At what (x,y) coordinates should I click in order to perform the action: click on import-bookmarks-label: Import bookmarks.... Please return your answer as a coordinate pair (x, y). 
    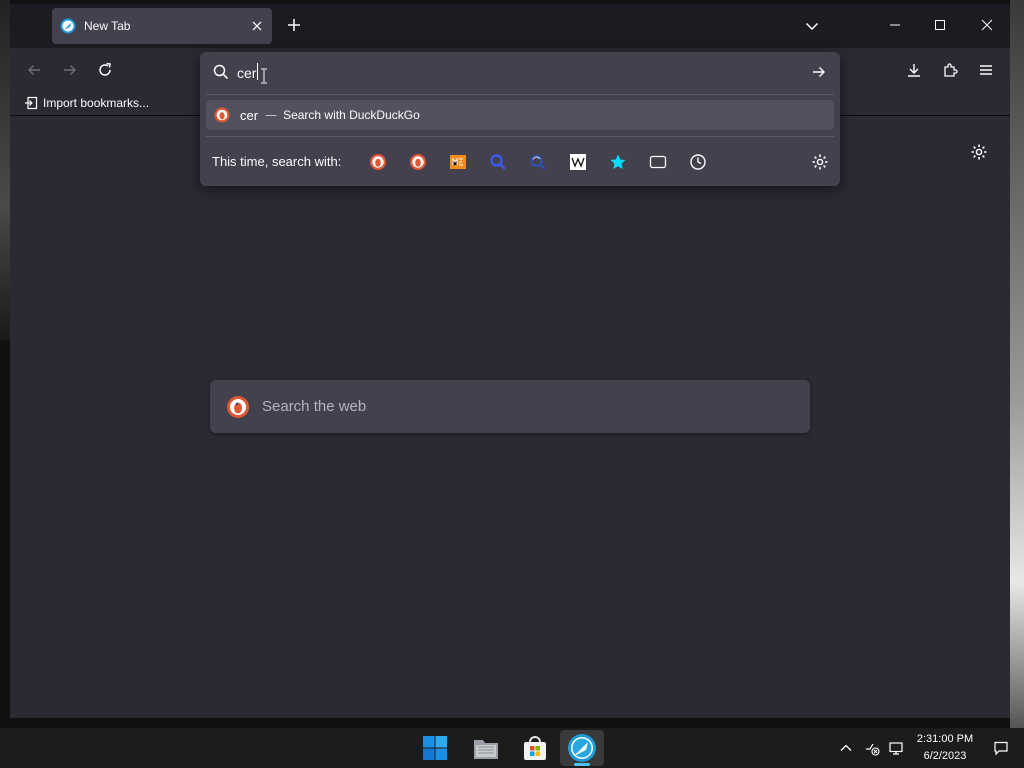
    Looking at the image, I should click on (96, 103).